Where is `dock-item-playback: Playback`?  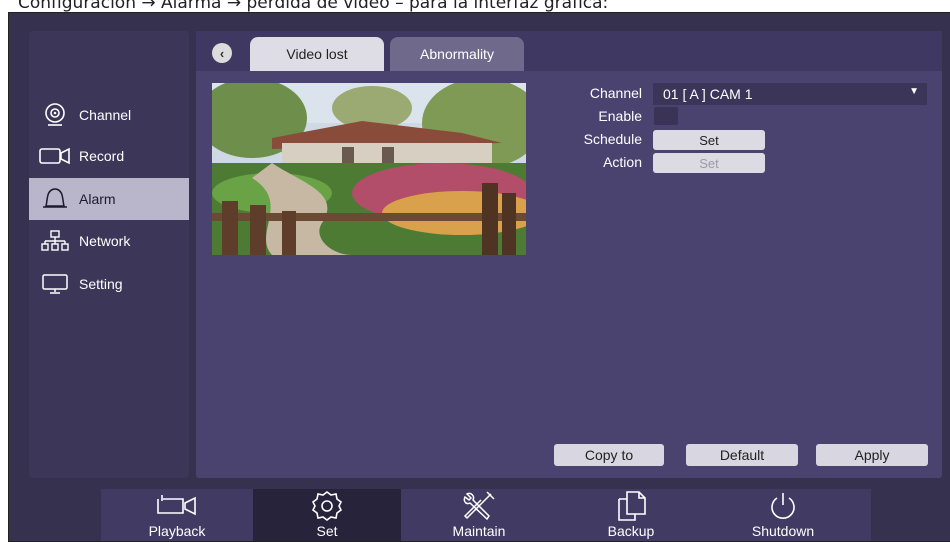 dock-item-playback: Playback is located at coordinates (177, 515).